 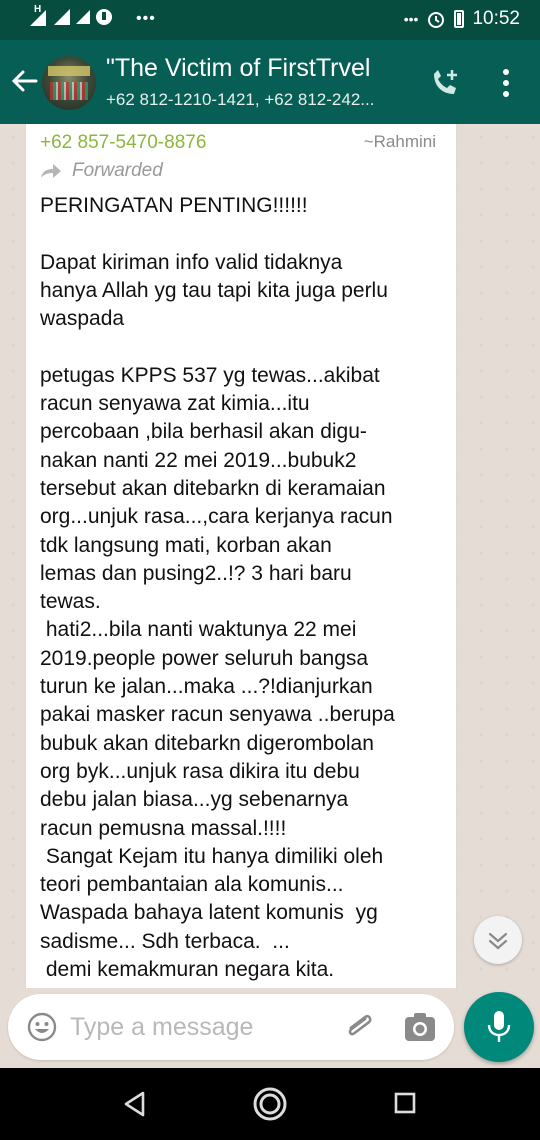 I want to click on nav-back-icon, so click(x=135, y=1104).